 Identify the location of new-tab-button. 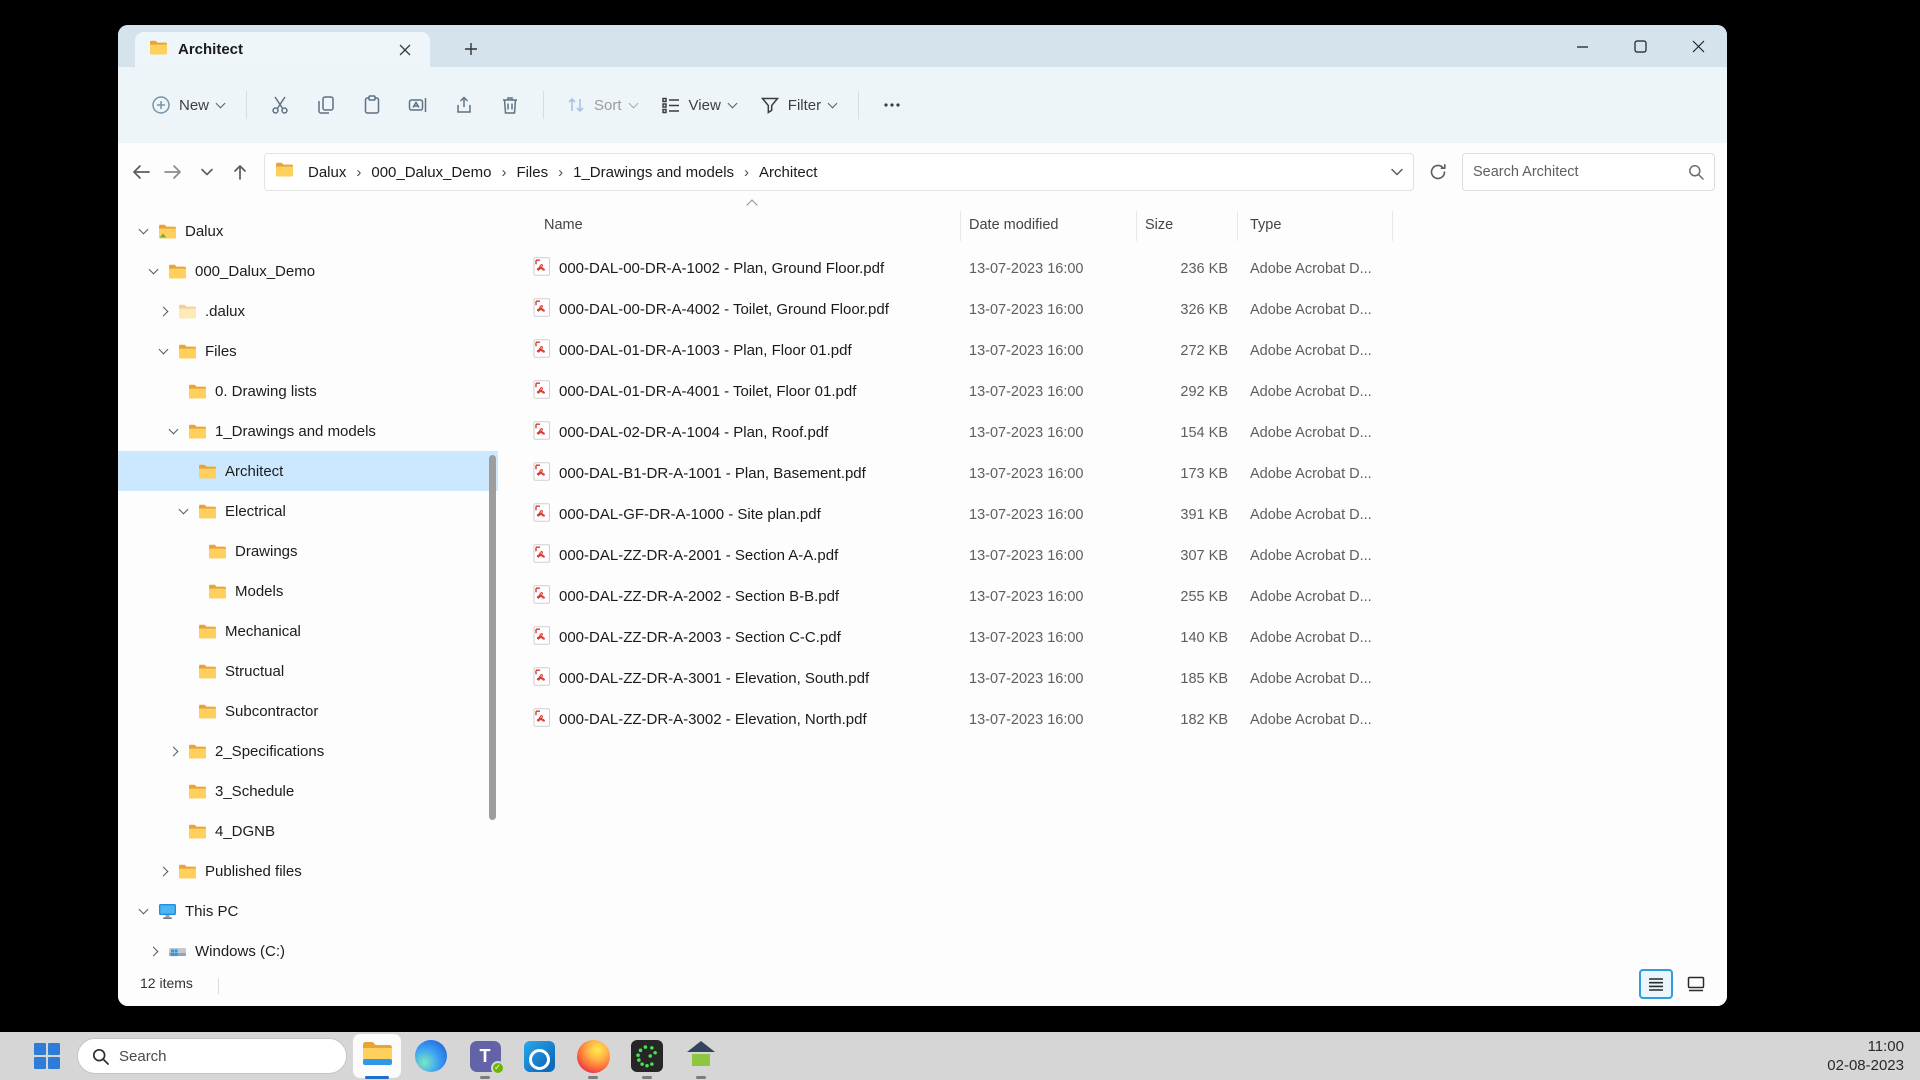
(471, 49).